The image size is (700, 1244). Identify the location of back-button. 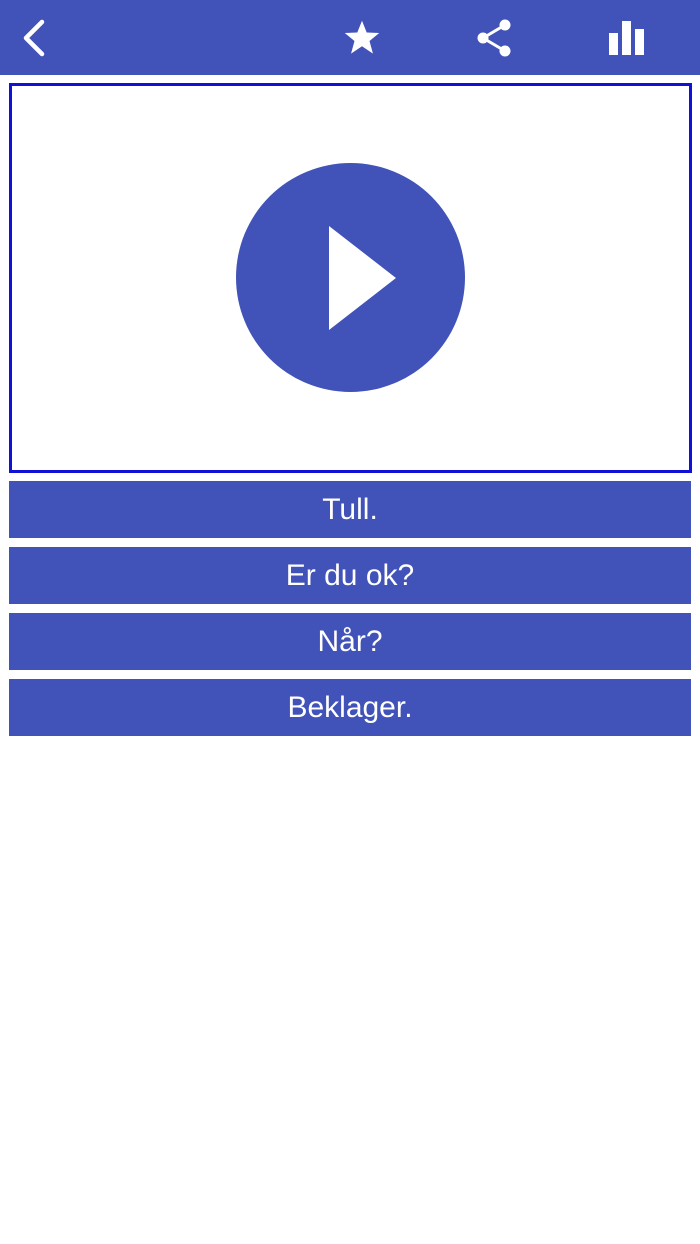
(34, 37).